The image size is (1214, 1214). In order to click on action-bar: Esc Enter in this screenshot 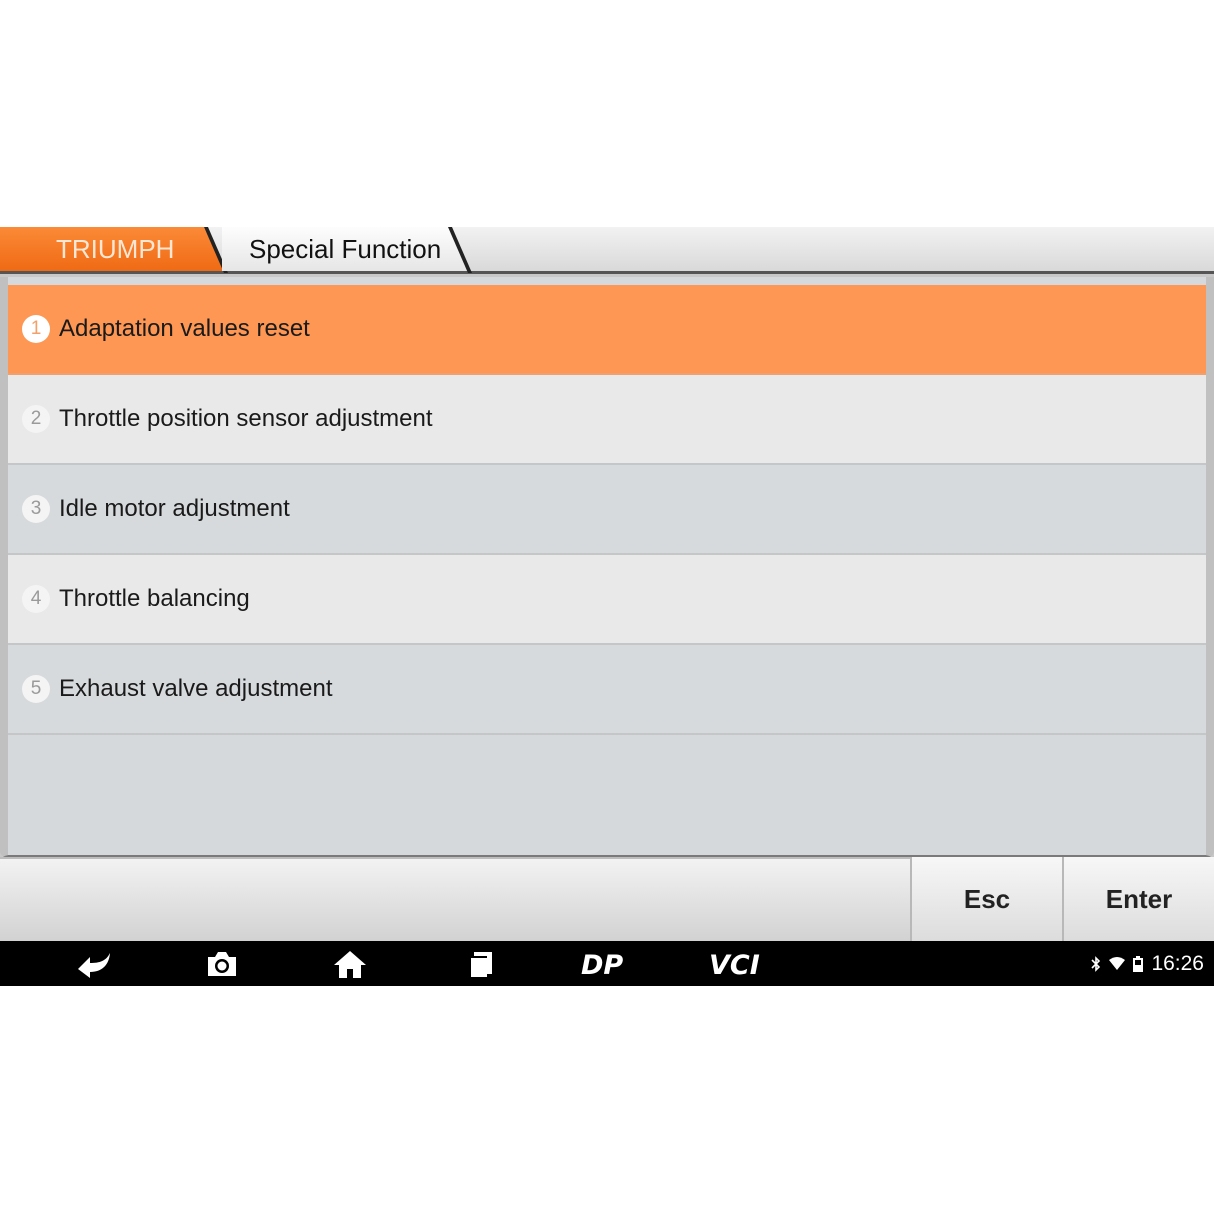, I will do `click(607, 899)`.